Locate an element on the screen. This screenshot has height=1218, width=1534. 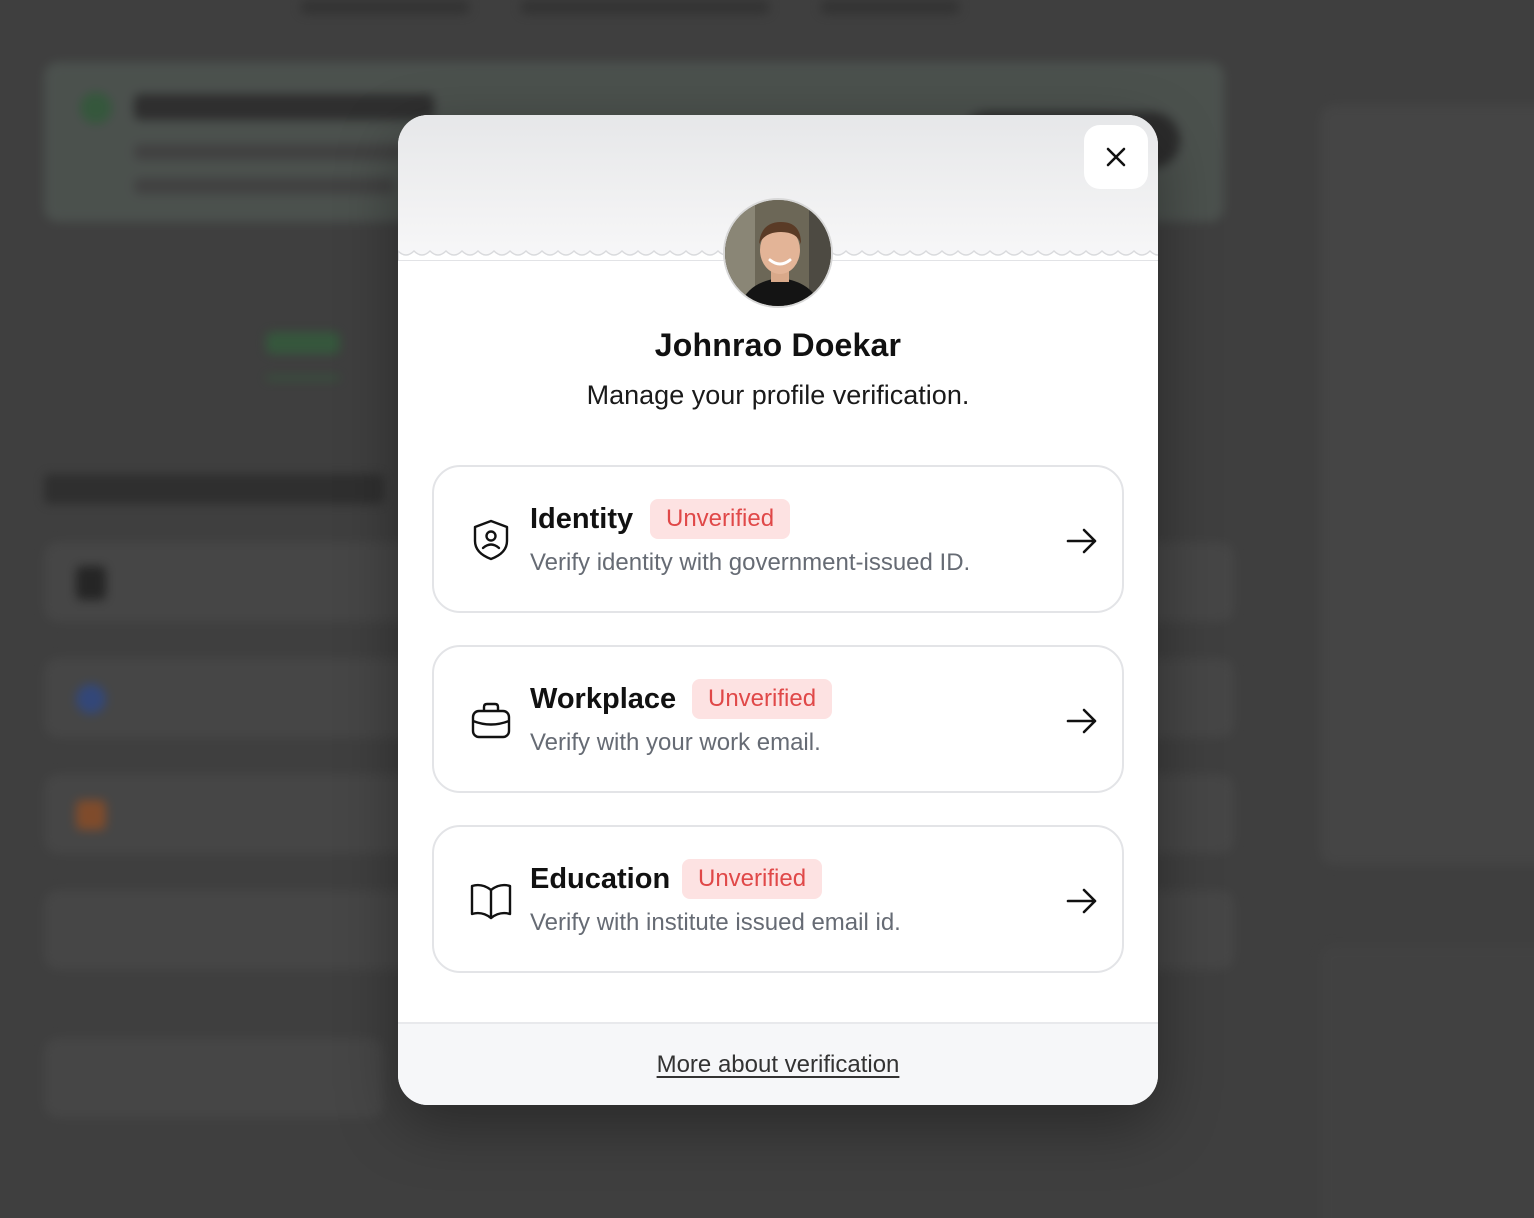
briefcase-icon is located at coordinates (491, 720).